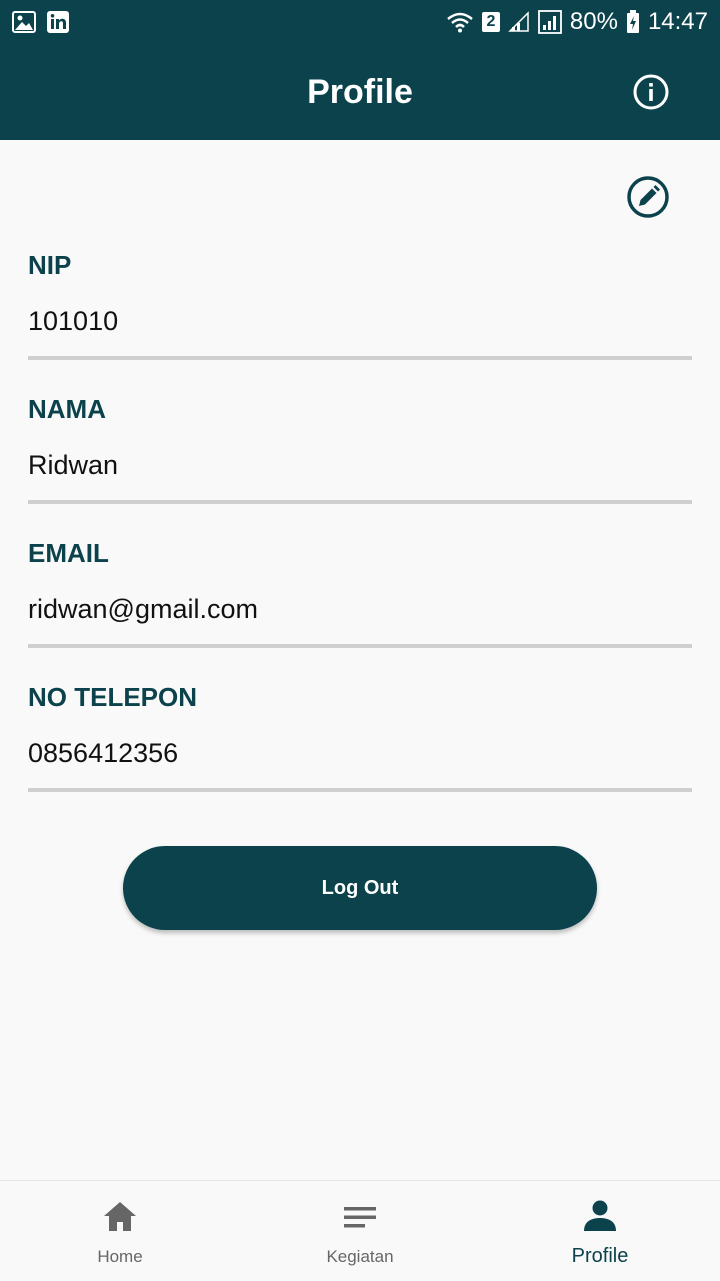  What do you see at coordinates (490, 22) in the screenshot?
I see `sim-badge: 2` at bounding box center [490, 22].